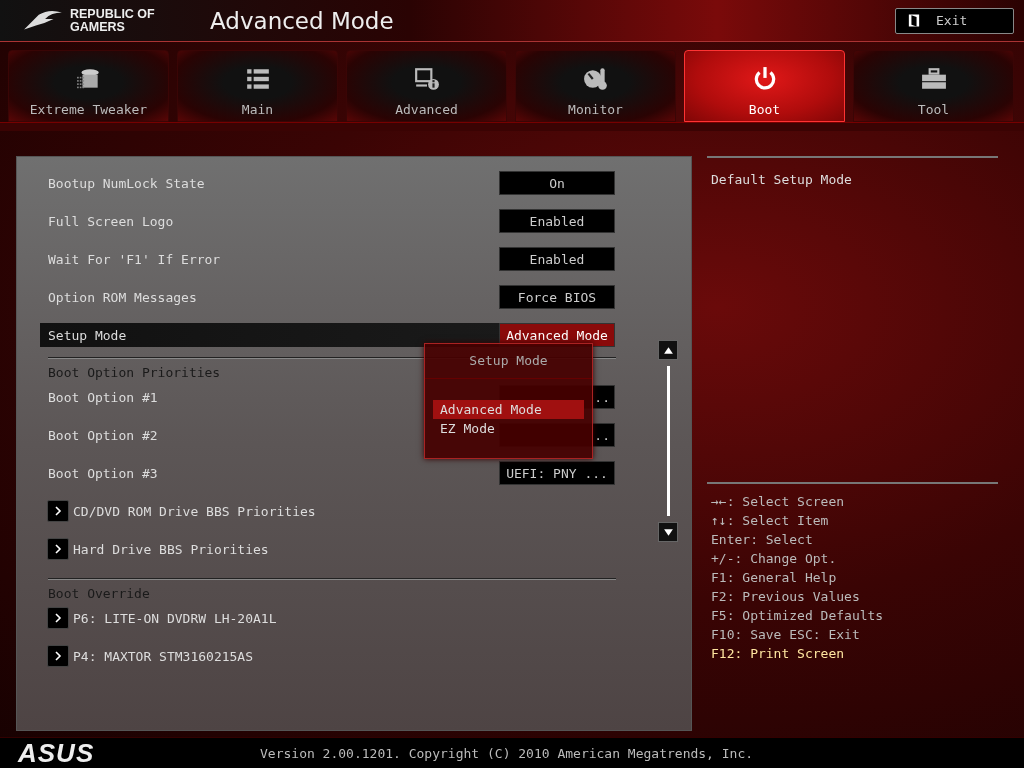 This screenshot has width=1024, height=768. I want to click on toolbox-icon, so click(933, 79).